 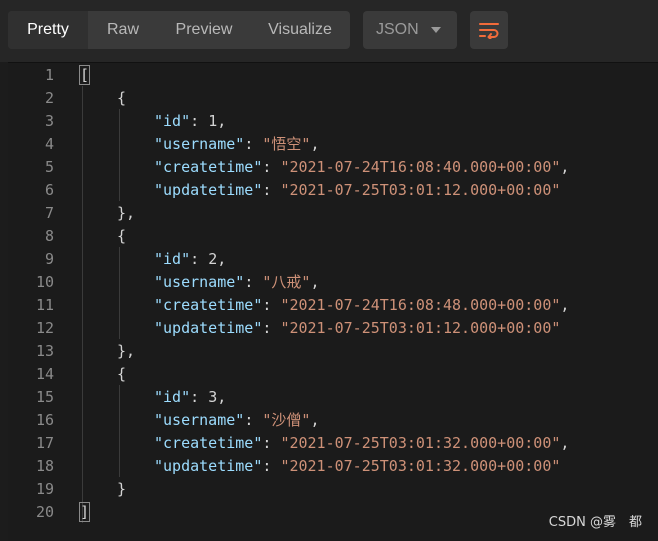 I want to click on code-content: "id": 3,, so click(x=190, y=397).